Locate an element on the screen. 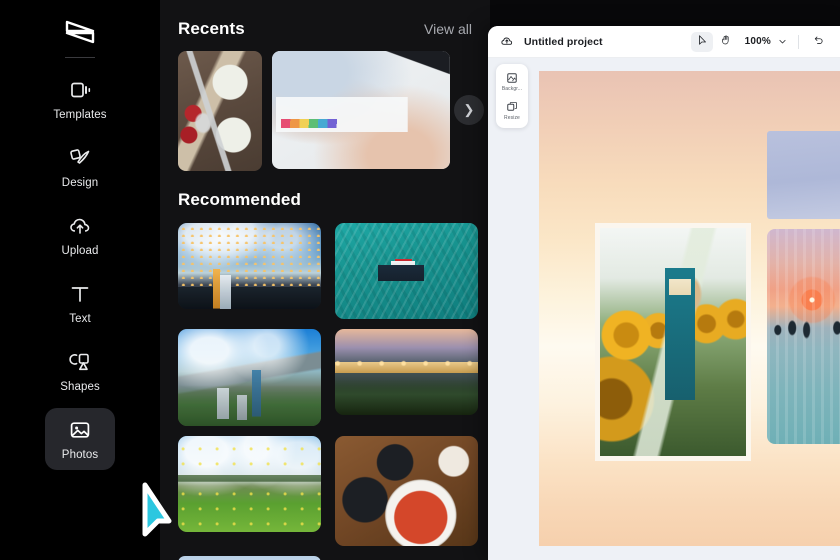 Image resolution: width=840 pixels, height=560 pixels. undo-button is located at coordinates (819, 42).